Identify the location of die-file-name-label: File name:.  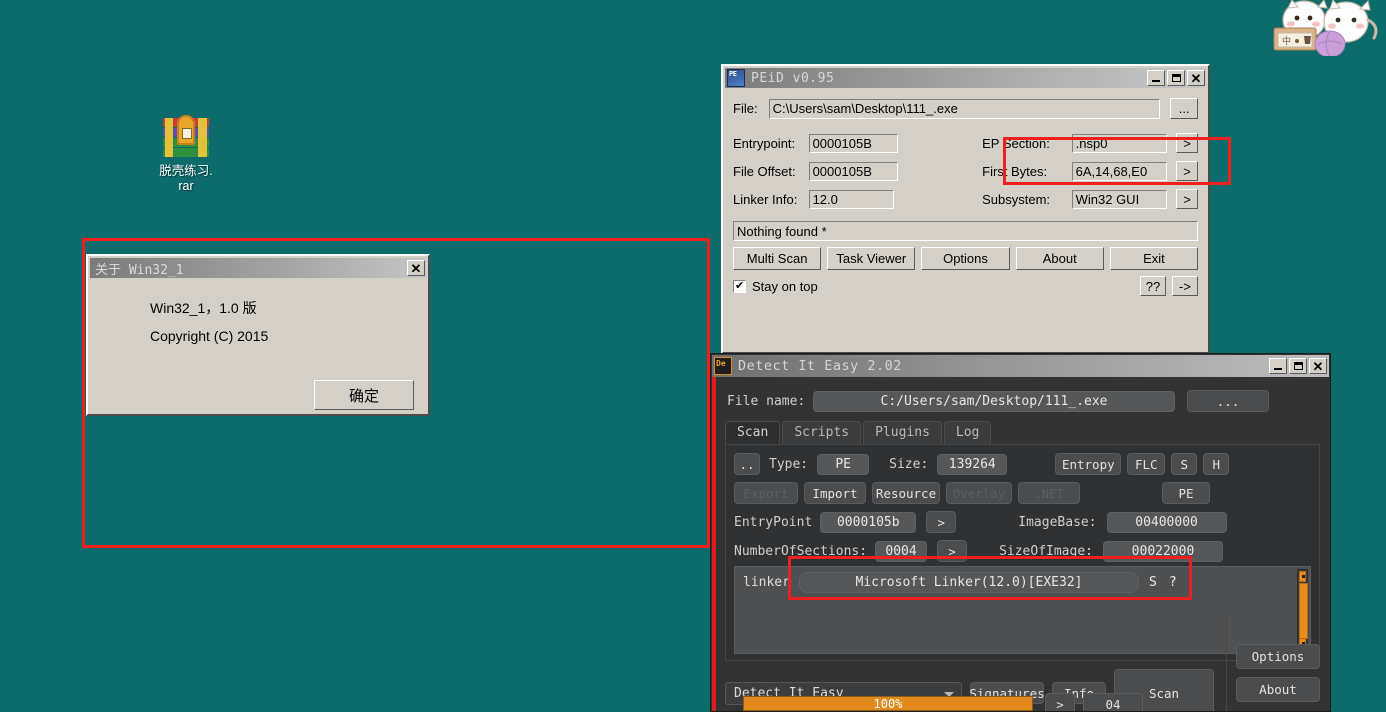
(766, 401).